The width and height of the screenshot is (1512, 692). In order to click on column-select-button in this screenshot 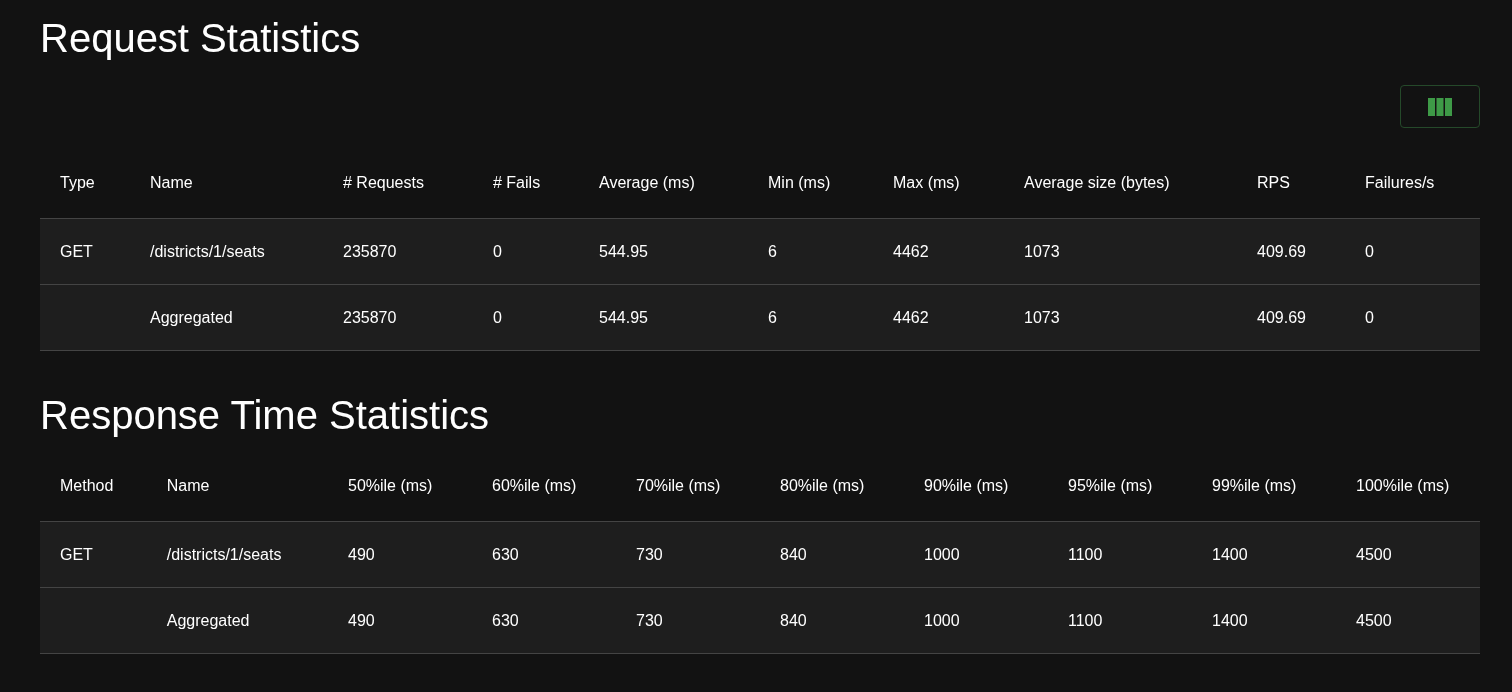, I will do `click(1440, 106)`.